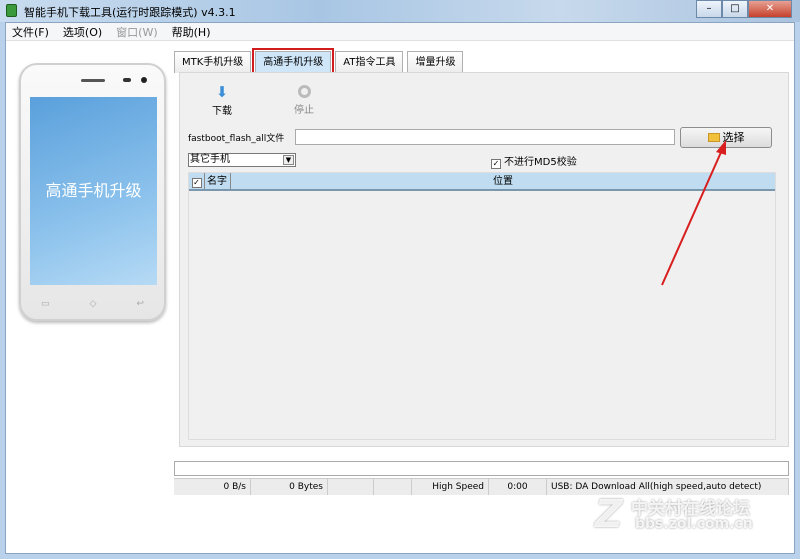  I want to click on column-location: 位置, so click(503, 181).